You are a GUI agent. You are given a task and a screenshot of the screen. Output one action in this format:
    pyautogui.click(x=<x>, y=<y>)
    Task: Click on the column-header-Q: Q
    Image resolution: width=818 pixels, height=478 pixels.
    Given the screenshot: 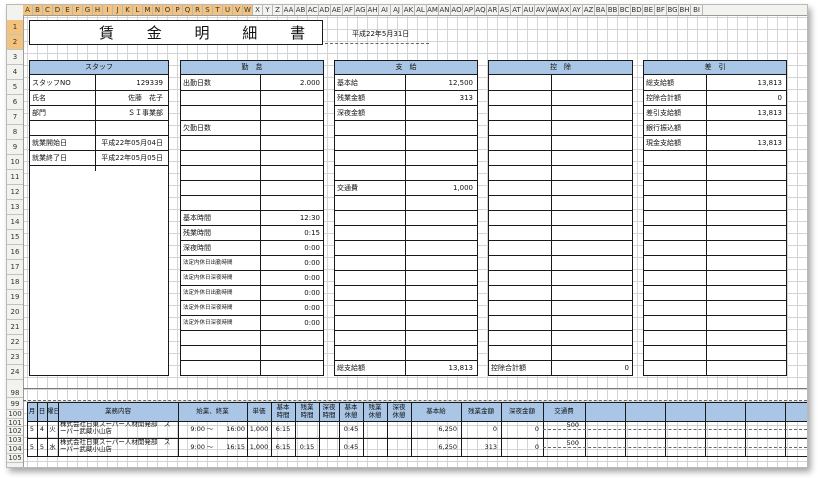 What is the action you would take?
    pyautogui.click(x=188, y=10)
    